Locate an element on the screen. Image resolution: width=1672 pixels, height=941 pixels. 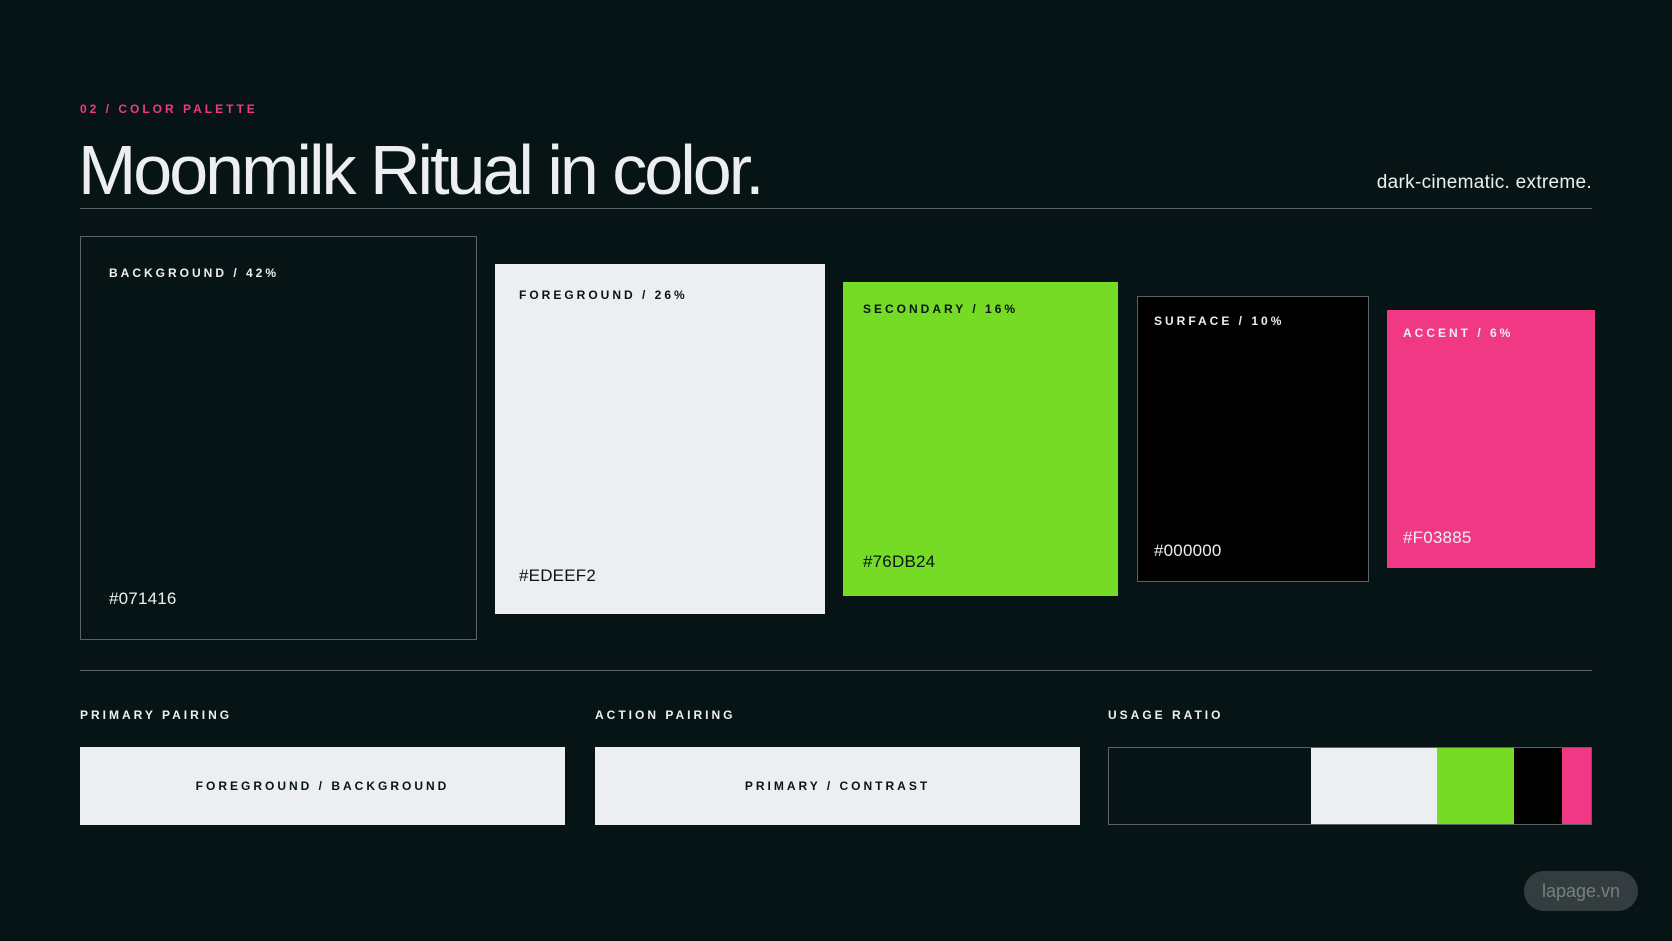
swatch-label: SURFACE / 10% is located at coordinates (1219, 321).